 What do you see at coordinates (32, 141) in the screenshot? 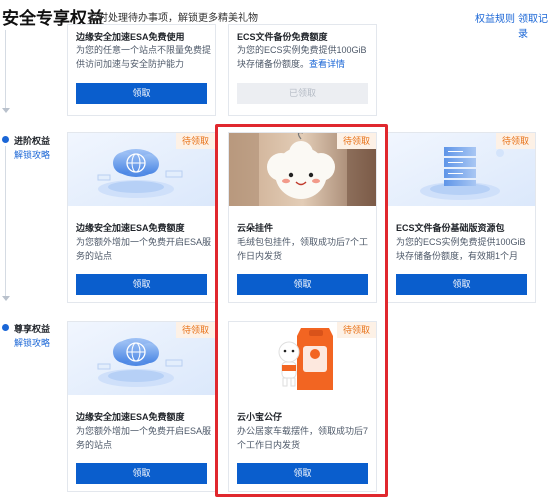
I see `tier-label-advanced: 进阶权益` at bounding box center [32, 141].